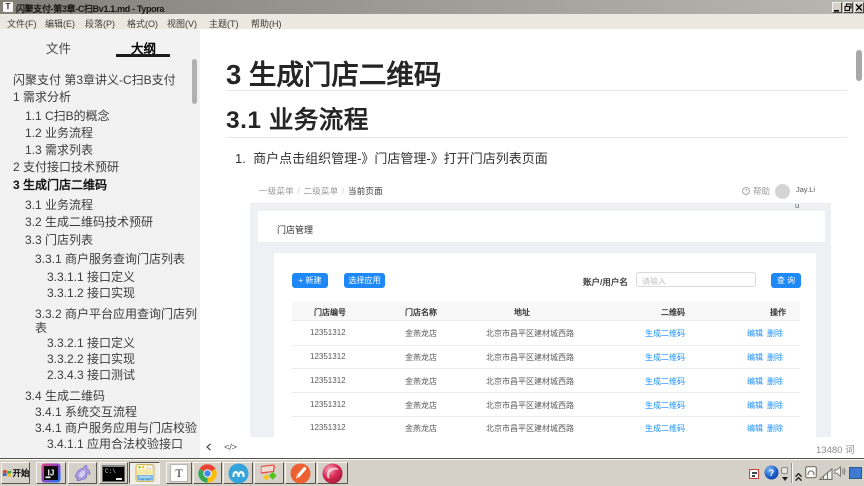  I want to click on svg-text: IJ, so click(51, 473).